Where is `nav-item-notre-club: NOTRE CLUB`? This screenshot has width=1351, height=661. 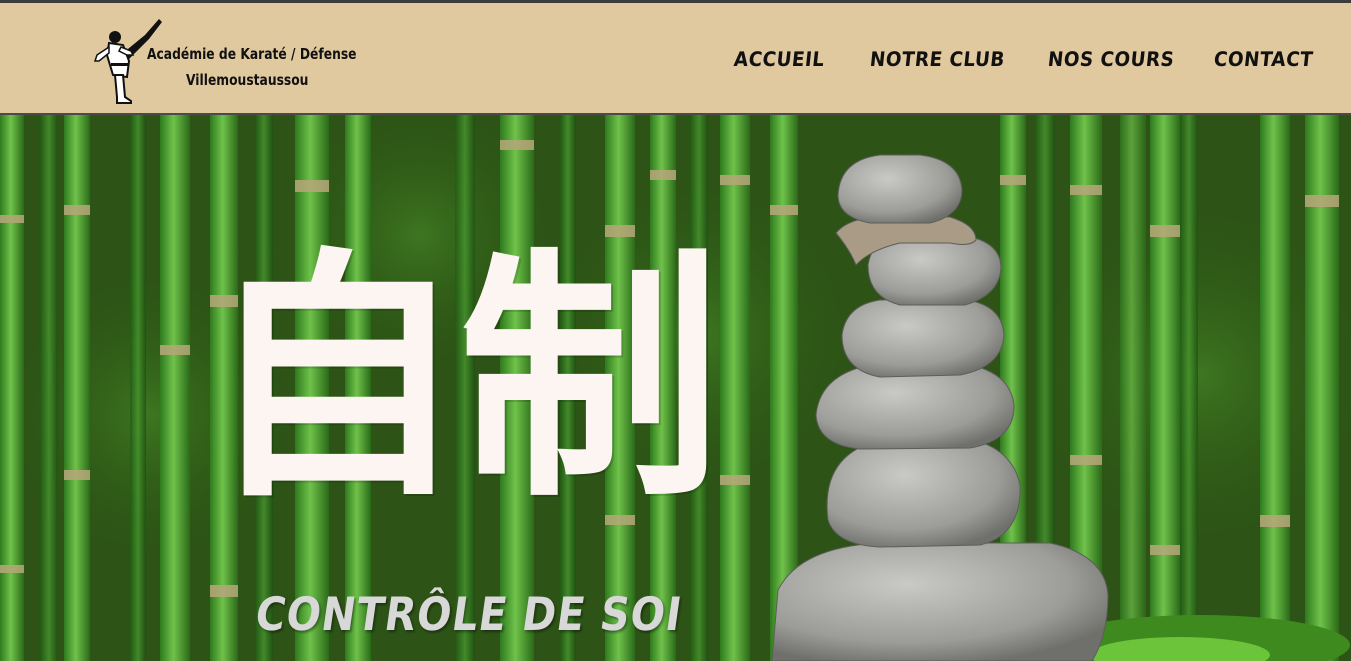 nav-item-notre-club: NOTRE CLUB is located at coordinates (937, 59).